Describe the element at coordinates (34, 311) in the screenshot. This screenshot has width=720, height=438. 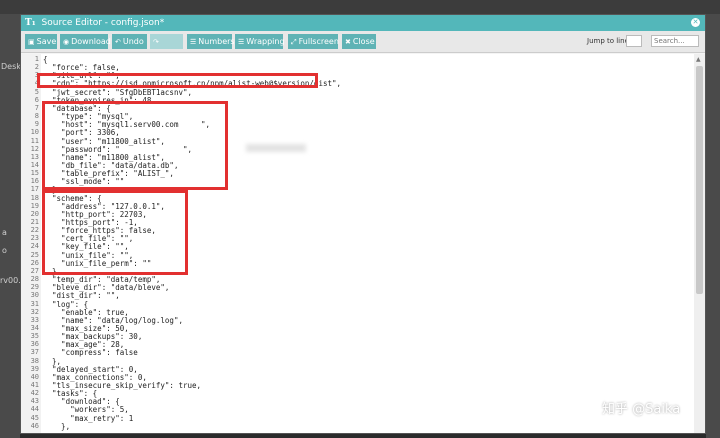
I see `line-number: 32` at that location.